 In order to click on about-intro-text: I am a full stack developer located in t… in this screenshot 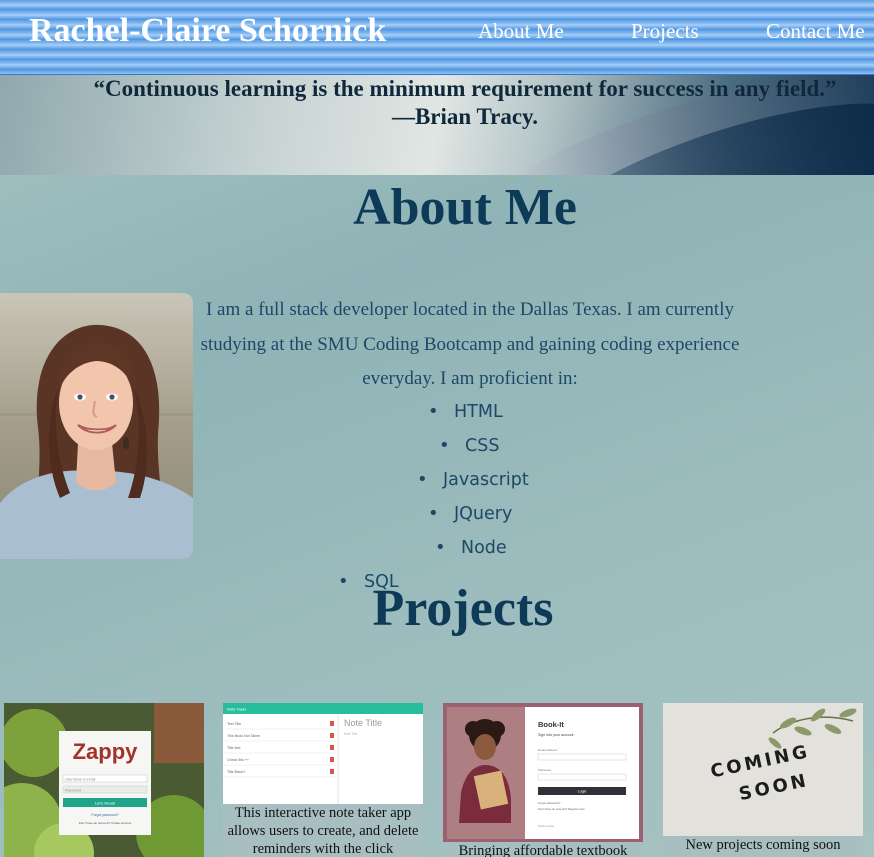, I will do `click(470, 344)`.